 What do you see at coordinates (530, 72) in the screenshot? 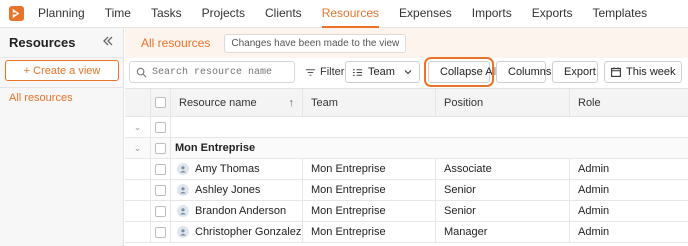
I see `columns-label: Columns` at bounding box center [530, 72].